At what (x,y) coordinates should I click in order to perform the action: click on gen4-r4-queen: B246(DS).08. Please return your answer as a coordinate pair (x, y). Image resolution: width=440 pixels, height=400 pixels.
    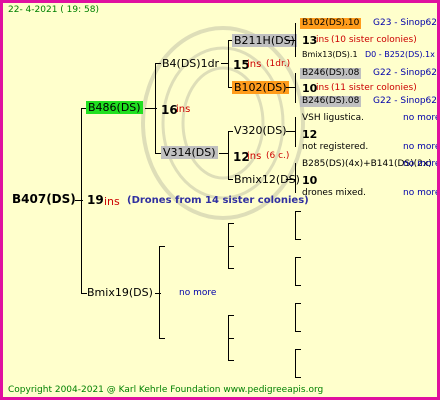
    Looking at the image, I should click on (331, 73).